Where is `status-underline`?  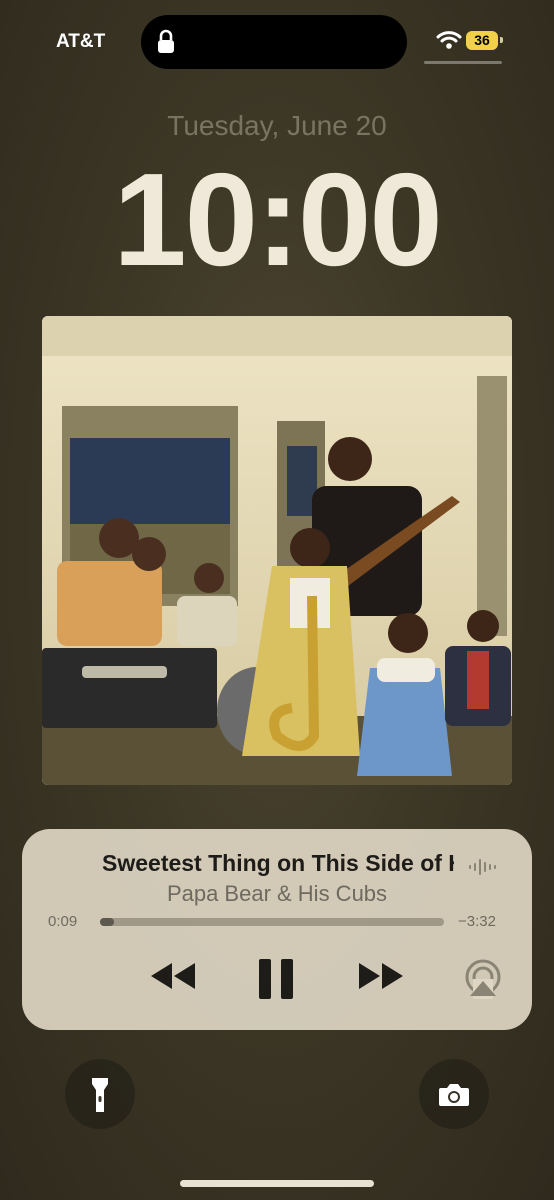
status-underline is located at coordinates (463, 62).